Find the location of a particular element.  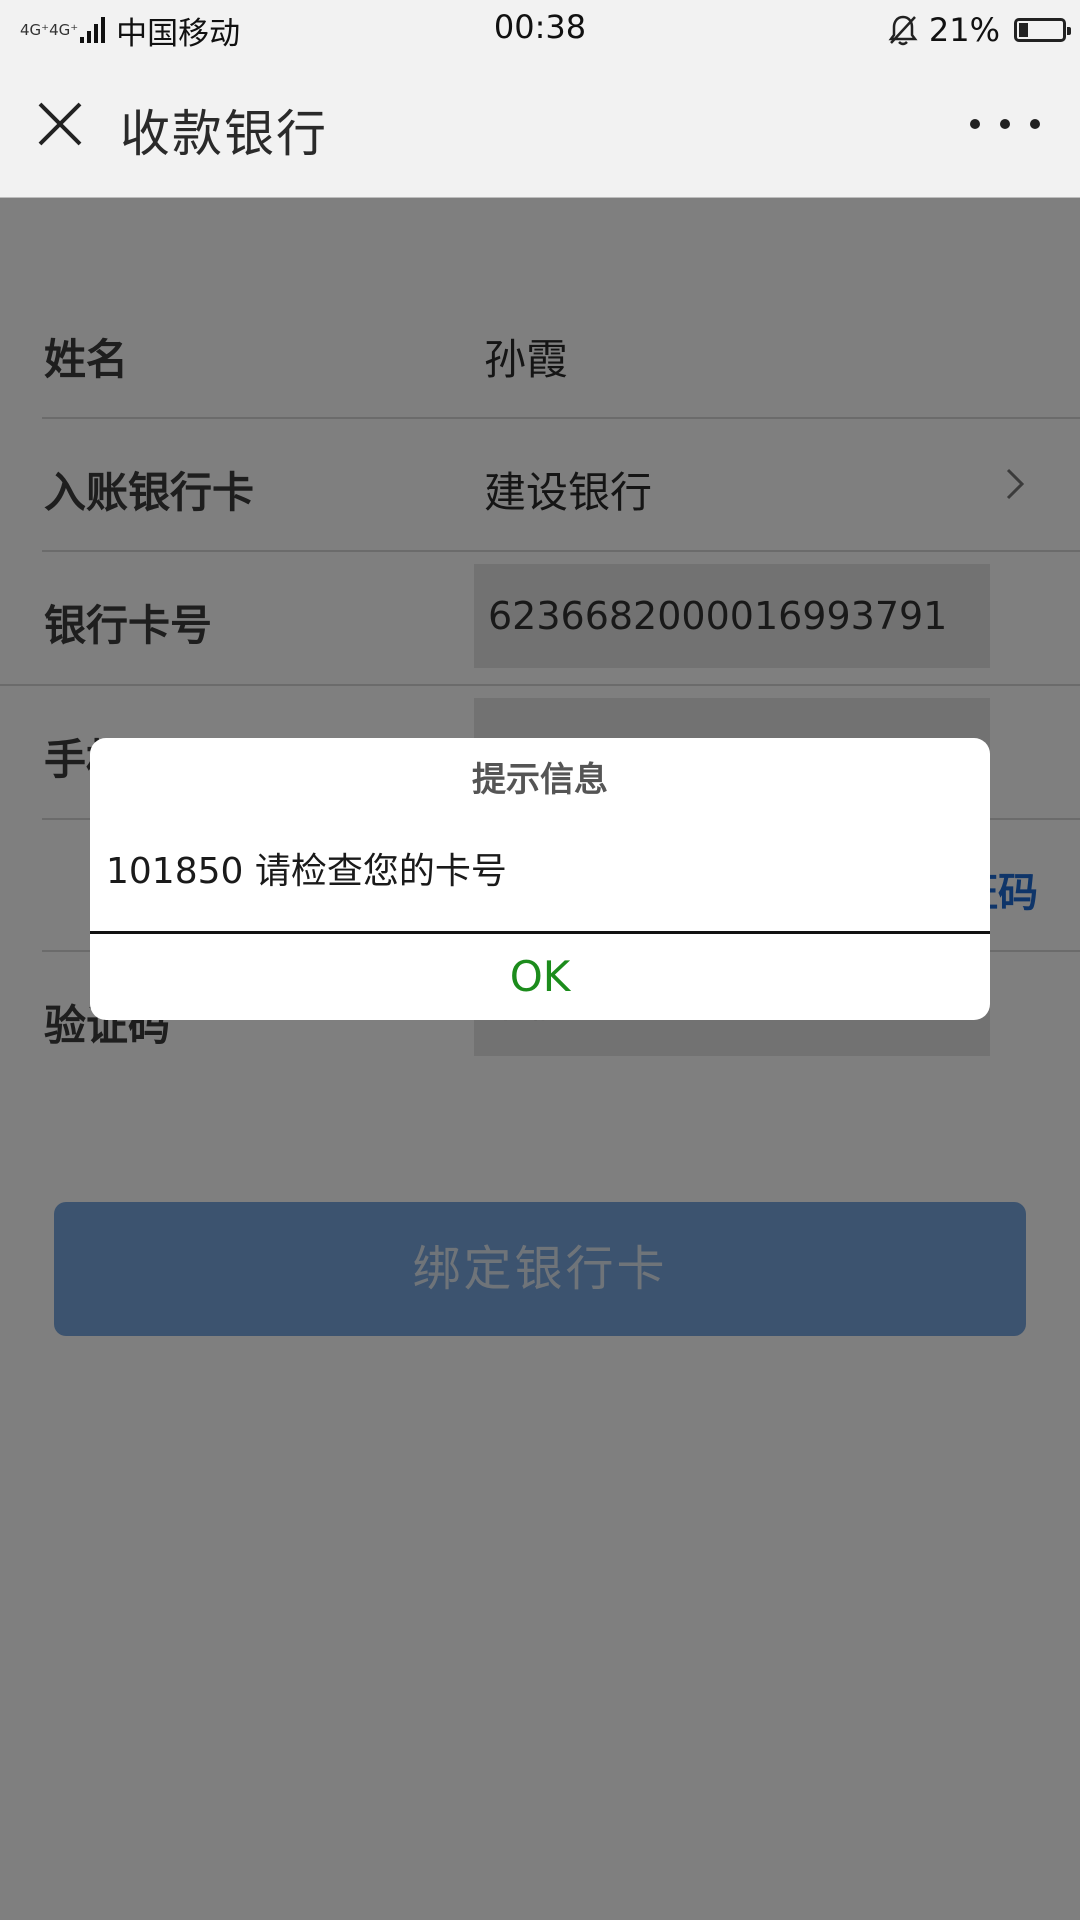

battery-fill is located at coordinates (1023, 30).